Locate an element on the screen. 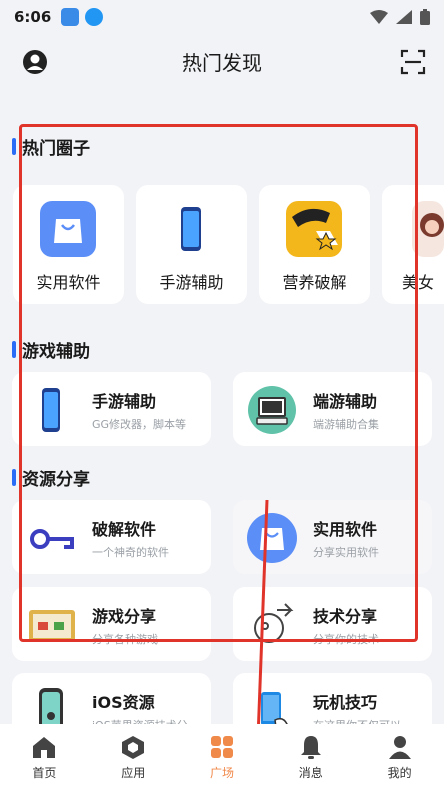 Image resolution: width=444 pixels, height=789 pixels. app-notification-icon is located at coordinates (70, 17).